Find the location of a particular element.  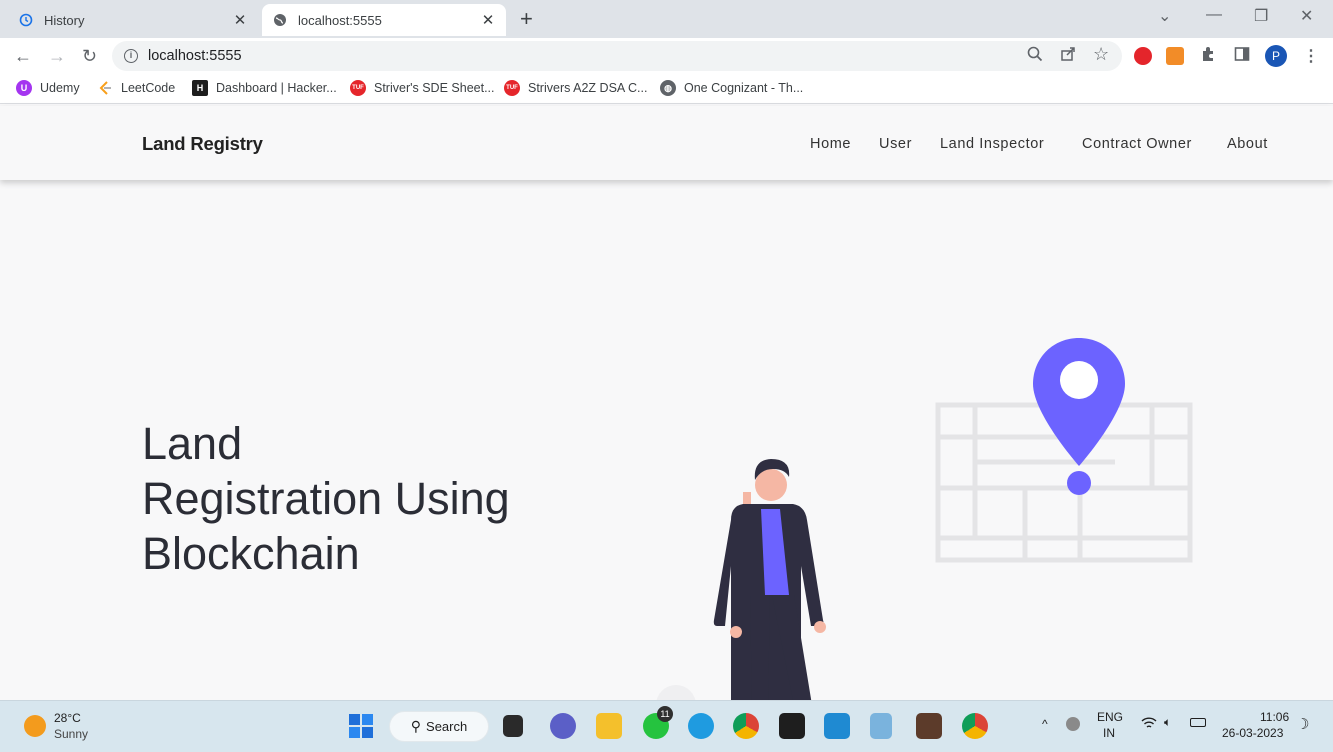

minimize-icon: — is located at coordinates (1214, 15).